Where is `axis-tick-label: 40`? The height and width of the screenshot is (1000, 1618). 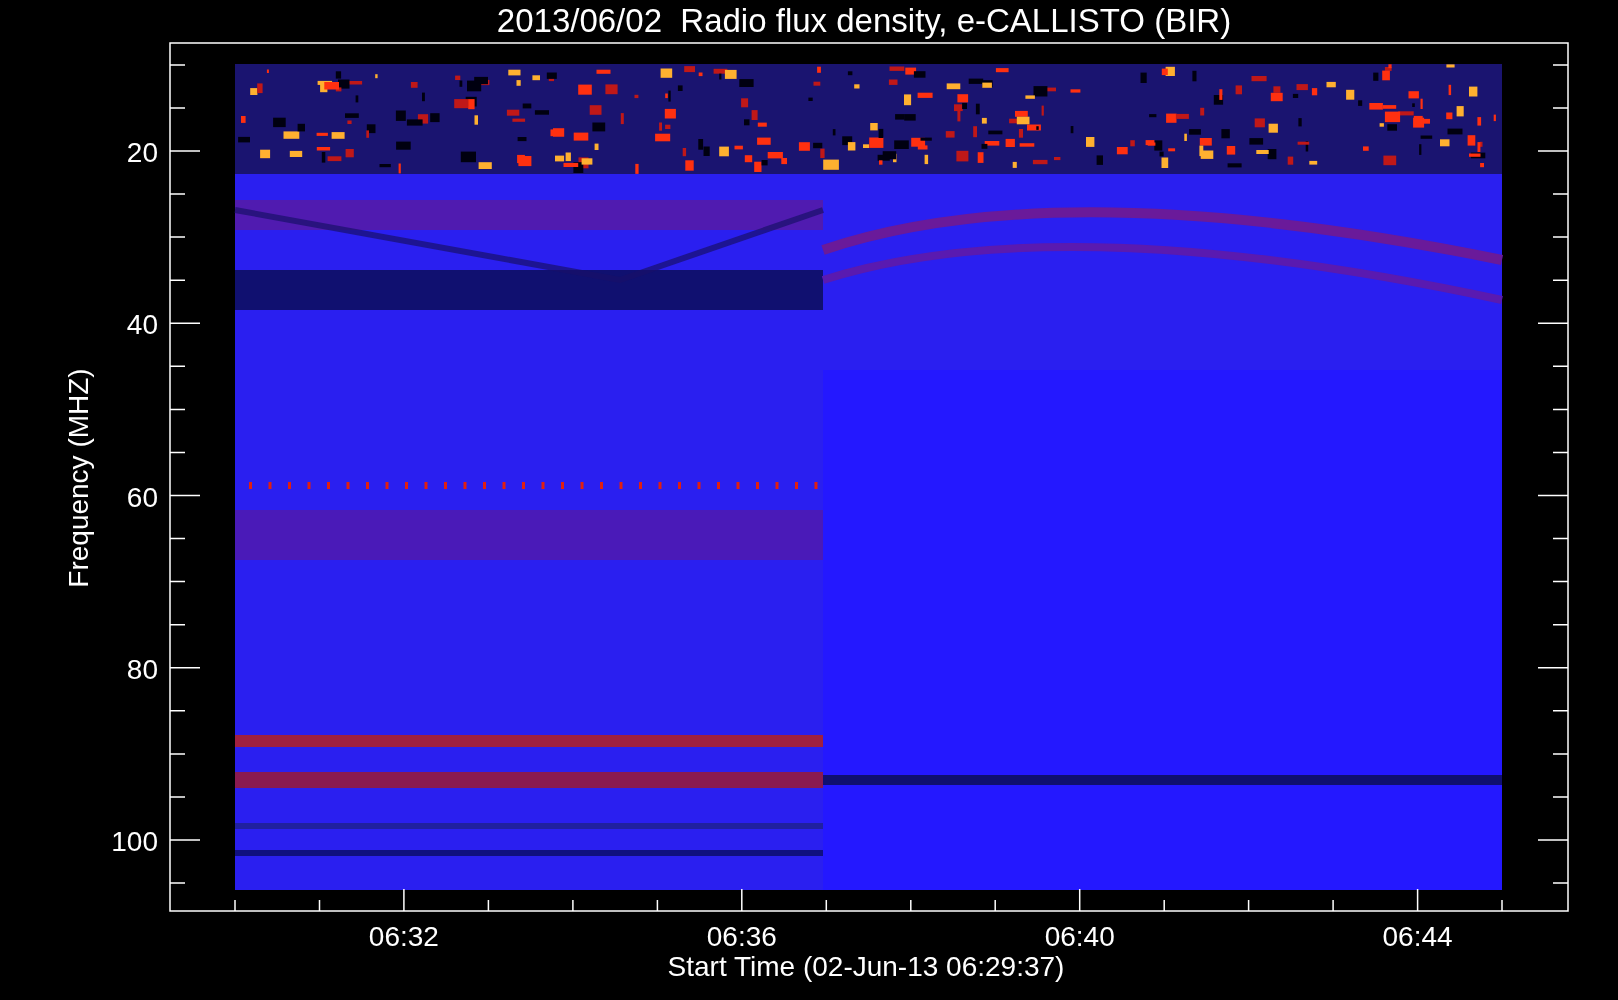 axis-tick-label: 40 is located at coordinates (142, 325).